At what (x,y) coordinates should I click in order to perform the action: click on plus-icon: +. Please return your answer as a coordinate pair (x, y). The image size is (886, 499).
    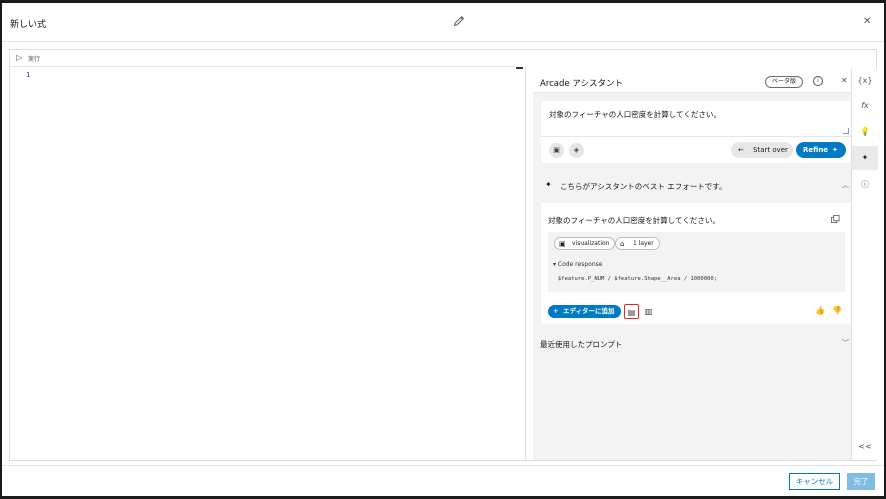
    Looking at the image, I should click on (556, 311).